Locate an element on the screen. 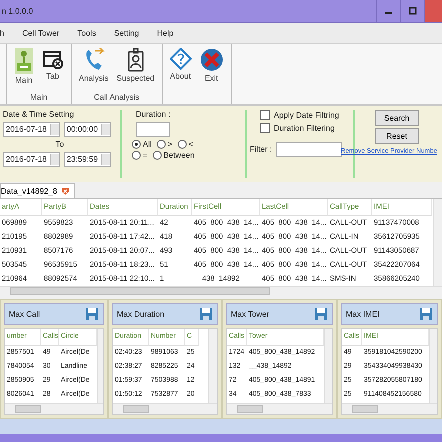  ribbon-button: Exit is located at coordinates (212, 67).